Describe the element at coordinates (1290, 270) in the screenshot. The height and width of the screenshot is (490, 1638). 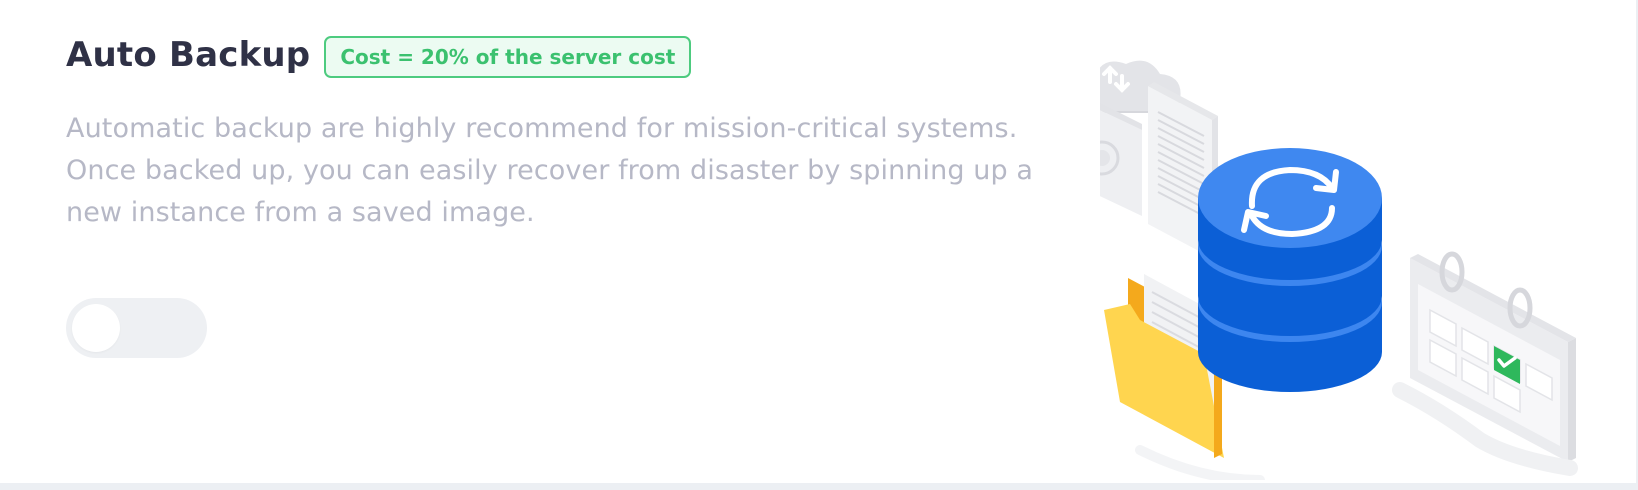
I see `database-sync-icon` at that location.